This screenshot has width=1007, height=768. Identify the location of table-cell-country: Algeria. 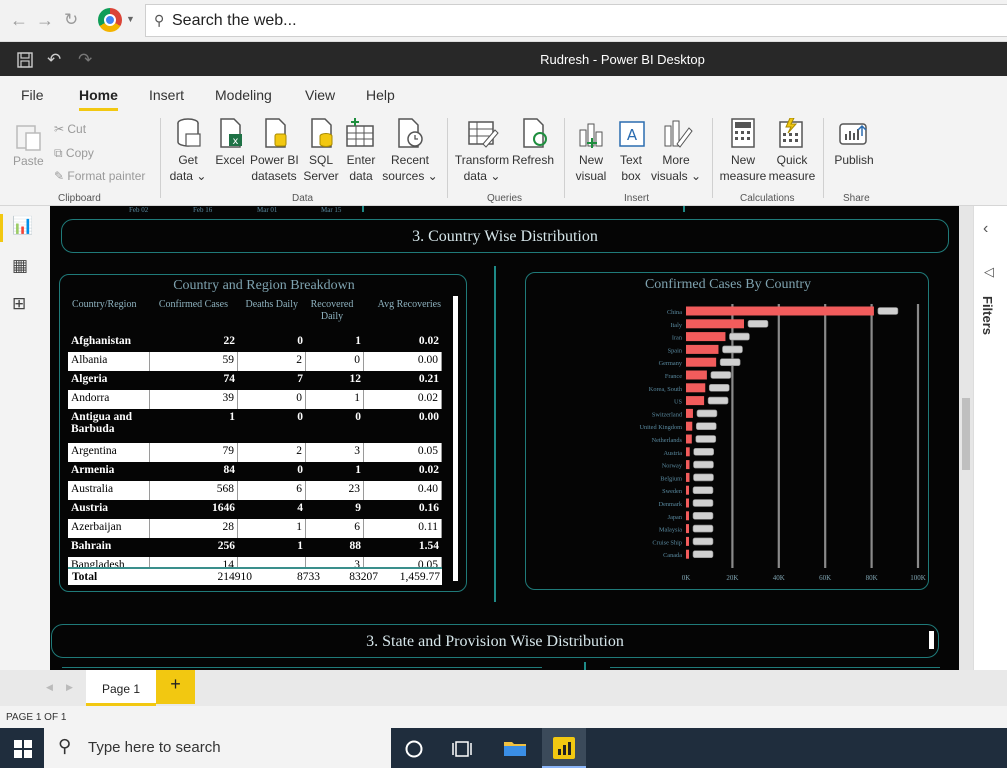
(89, 379).